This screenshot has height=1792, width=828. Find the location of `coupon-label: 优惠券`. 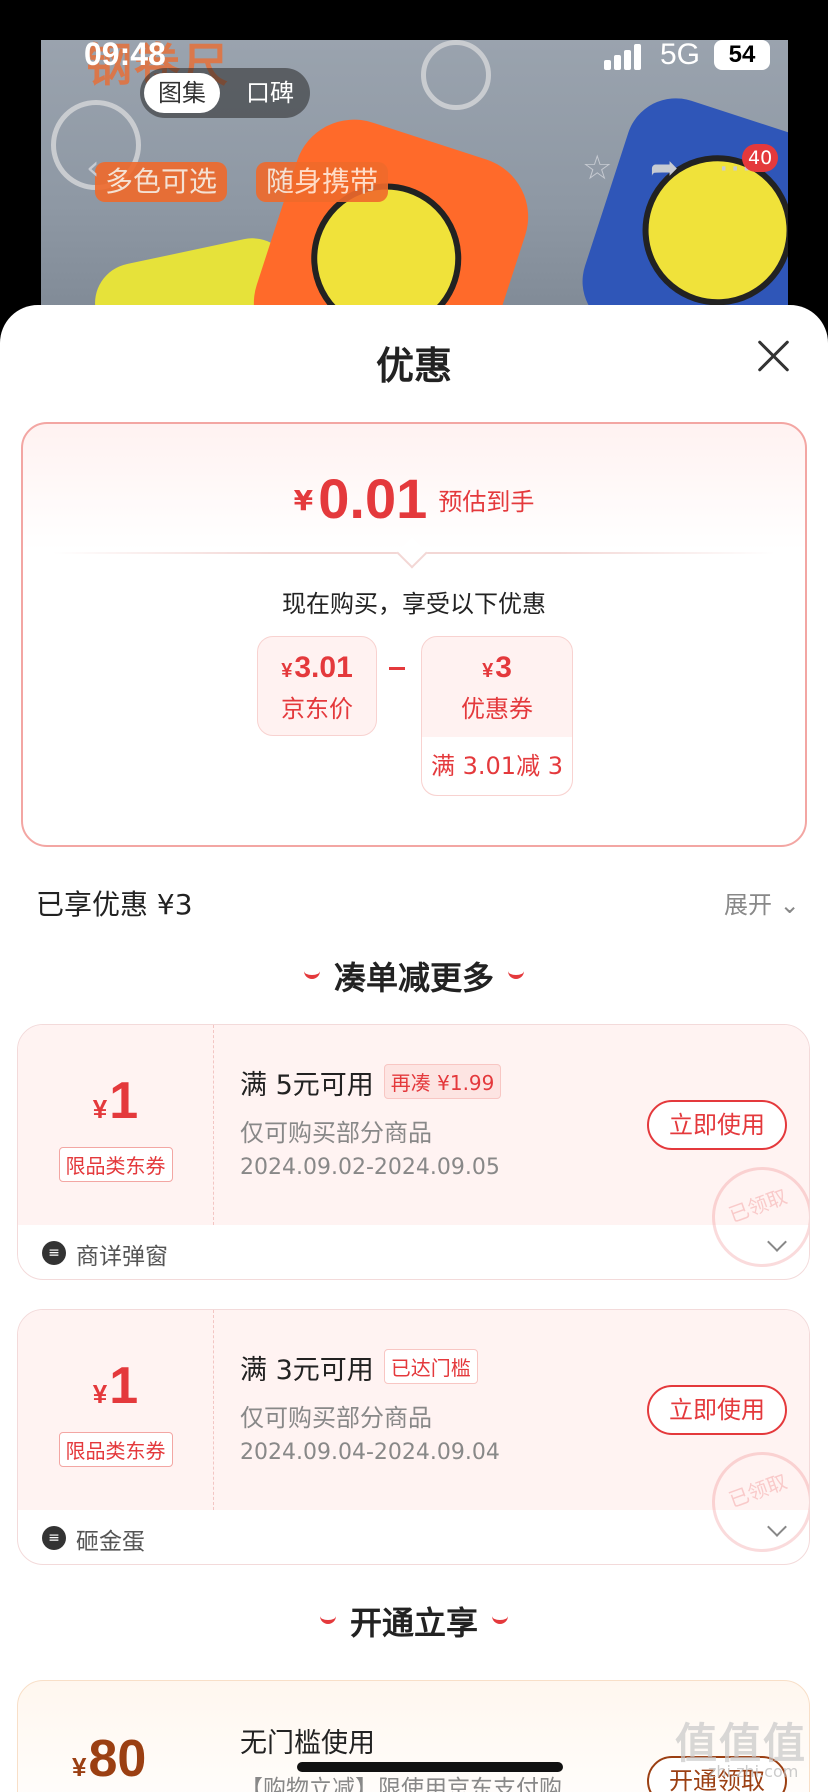

coupon-label: 优惠券 is located at coordinates (497, 709).